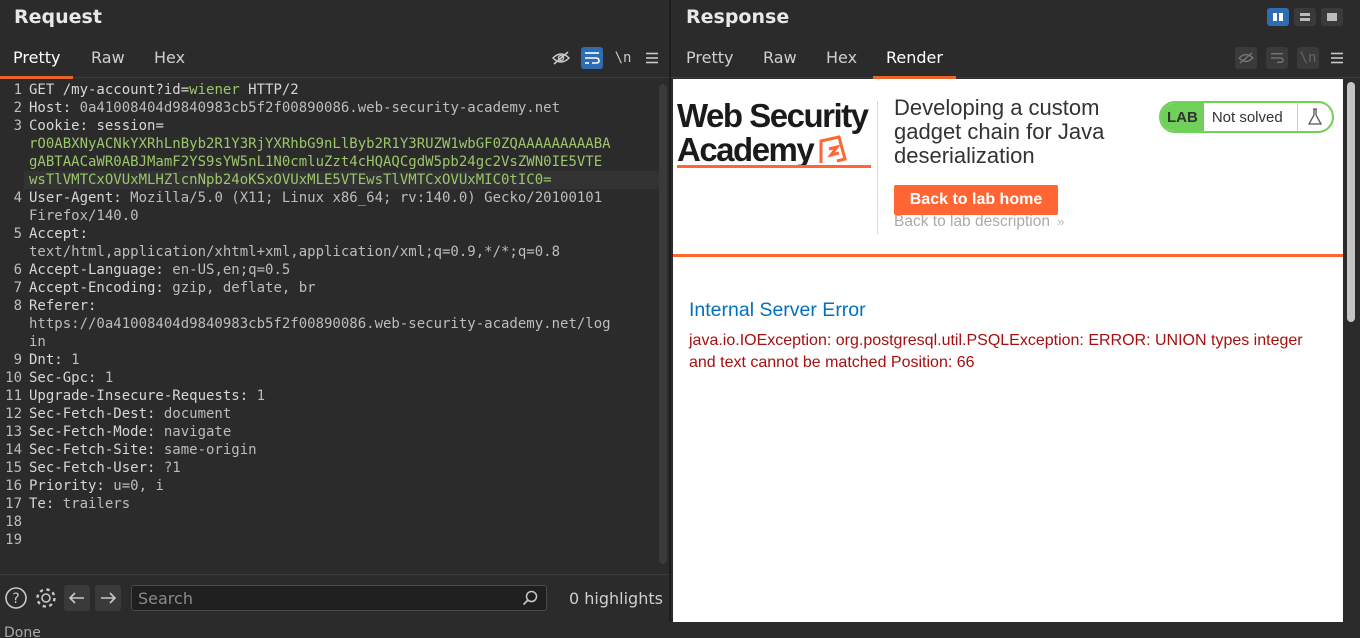  Describe the element at coordinates (13, 468) in the screenshot. I see `line-number: 15` at that location.